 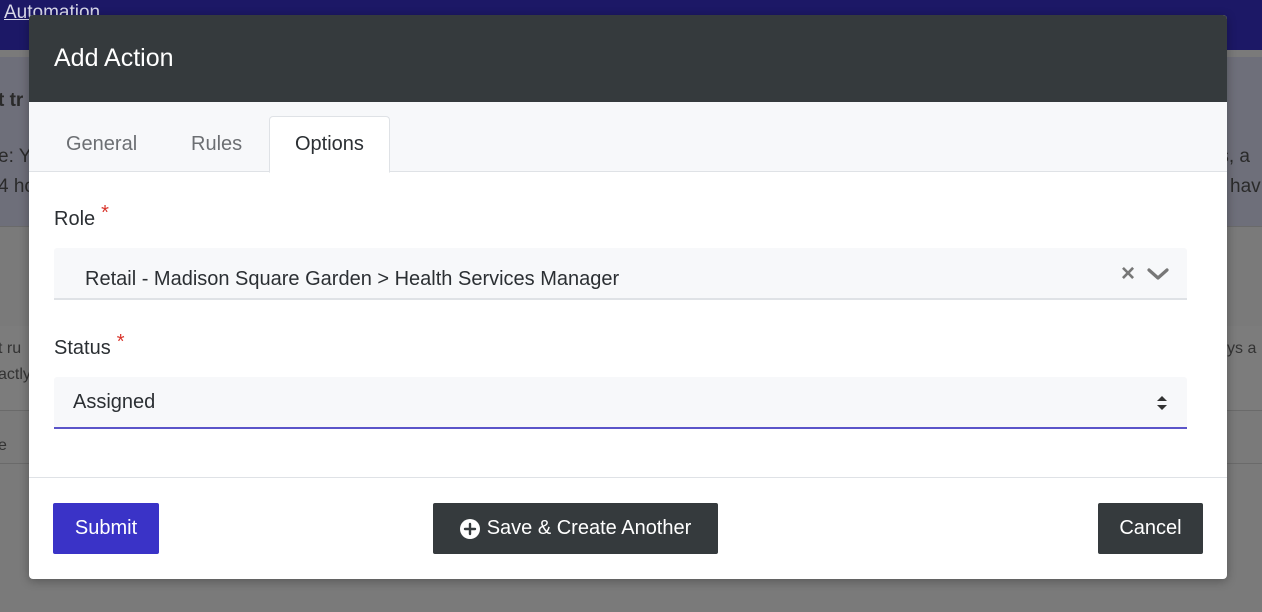 I want to click on cancel-button: Cancel, so click(x=1150, y=528).